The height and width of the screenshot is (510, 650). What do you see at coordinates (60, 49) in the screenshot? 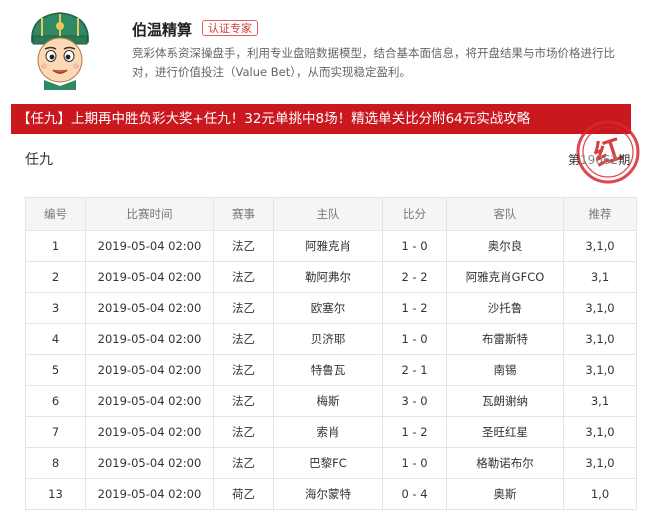
I see `cartoon-avatar-icon` at bounding box center [60, 49].